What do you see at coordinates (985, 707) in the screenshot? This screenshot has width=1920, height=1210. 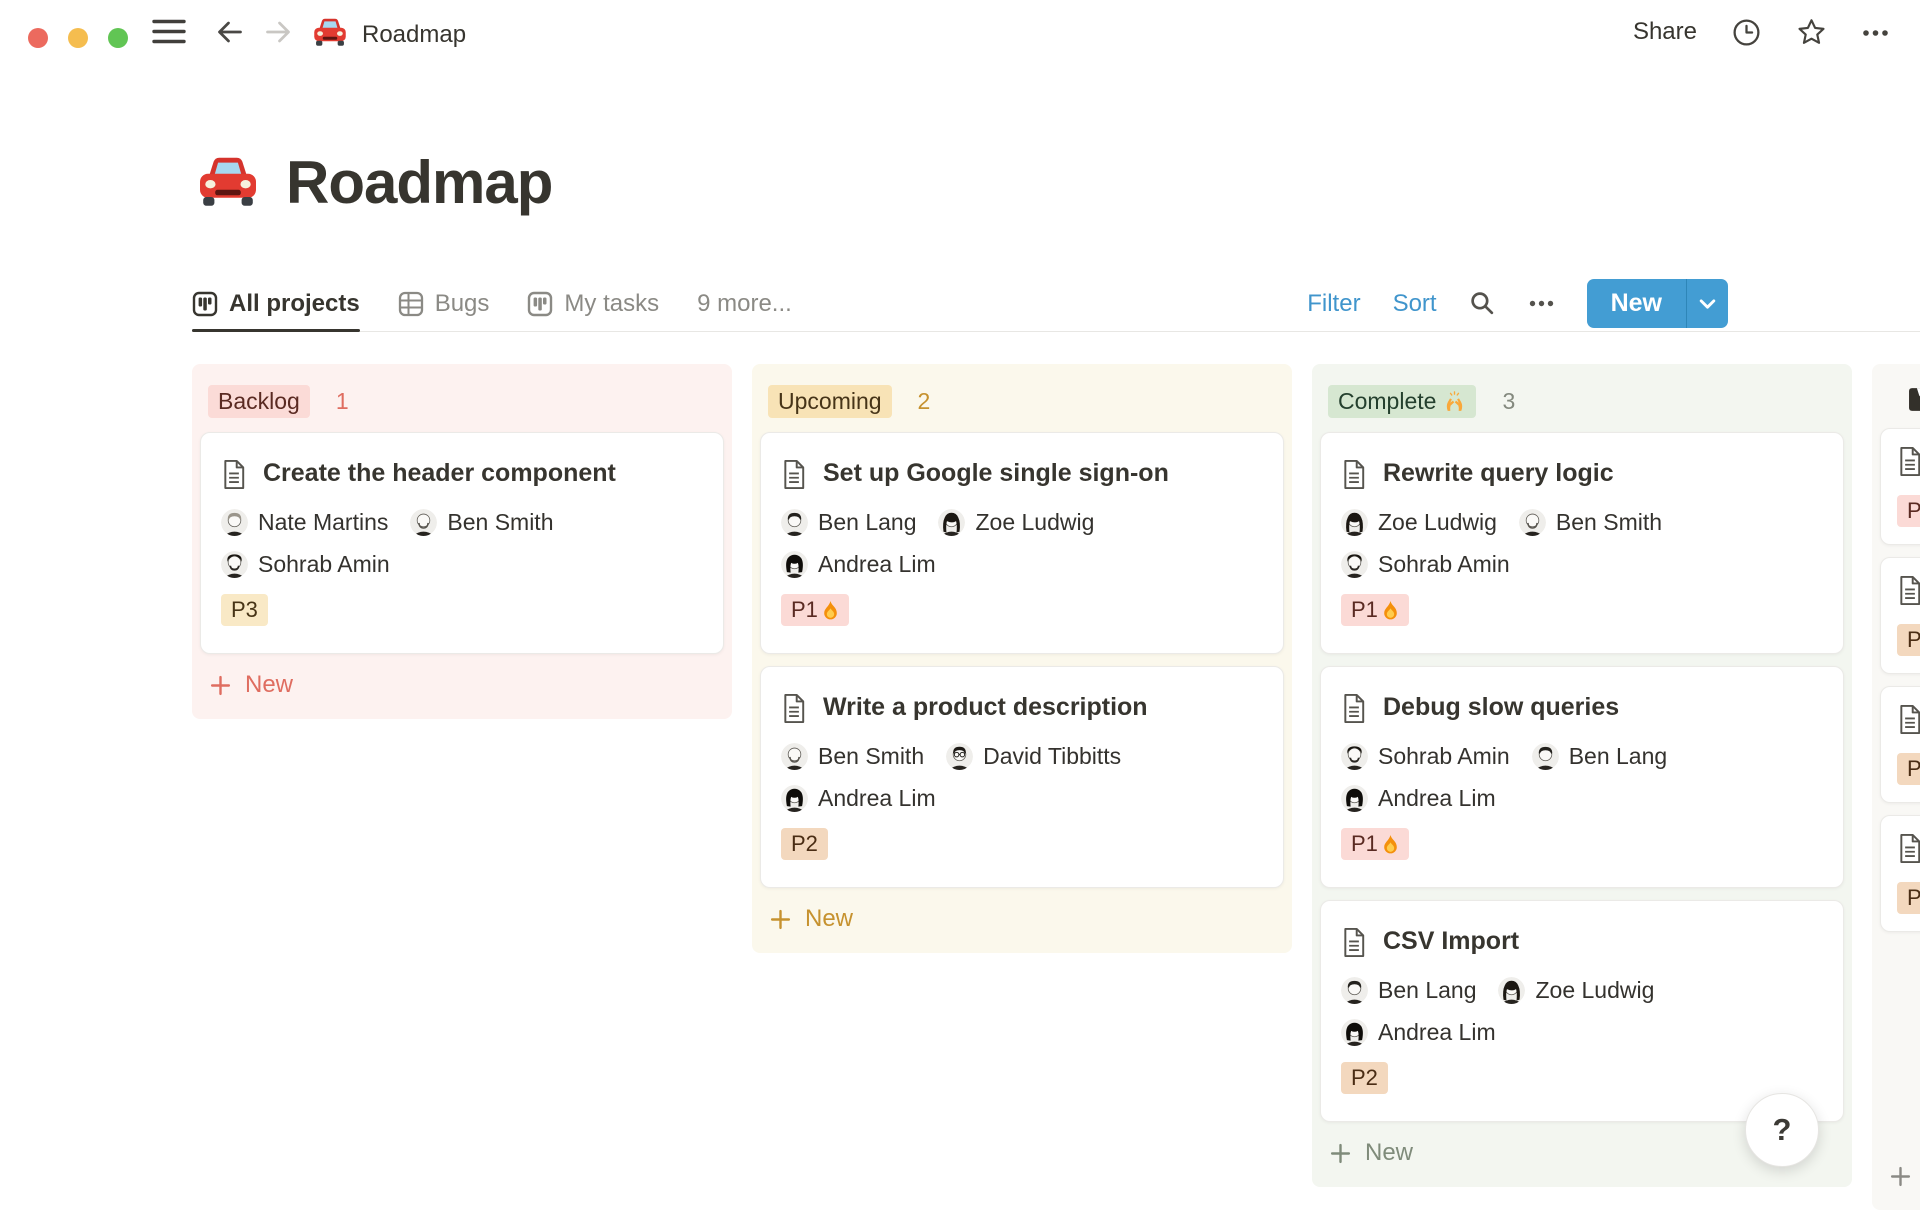 I see `card-title: Write a product description` at bounding box center [985, 707].